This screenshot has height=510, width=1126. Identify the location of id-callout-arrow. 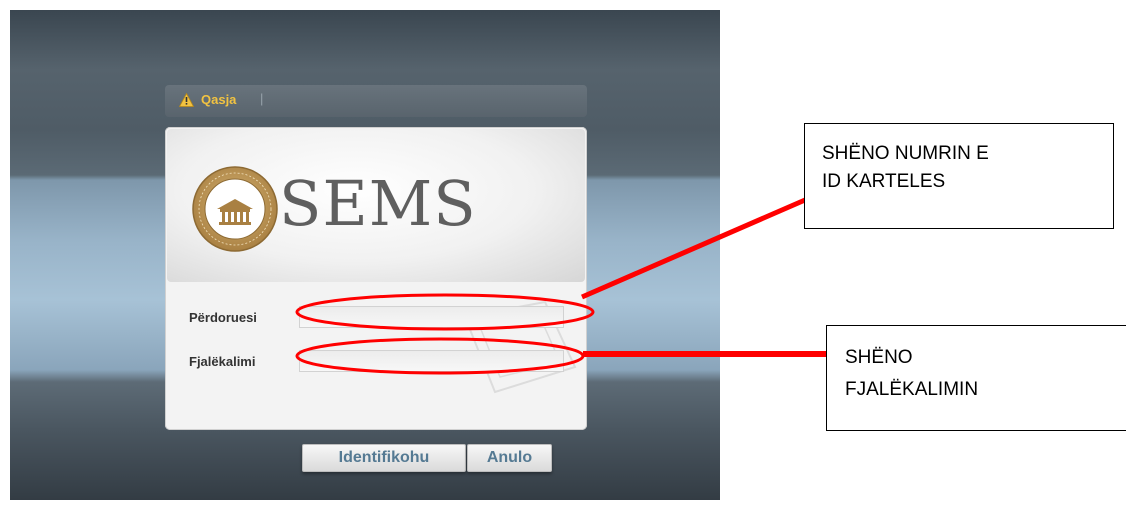
(693, 248).